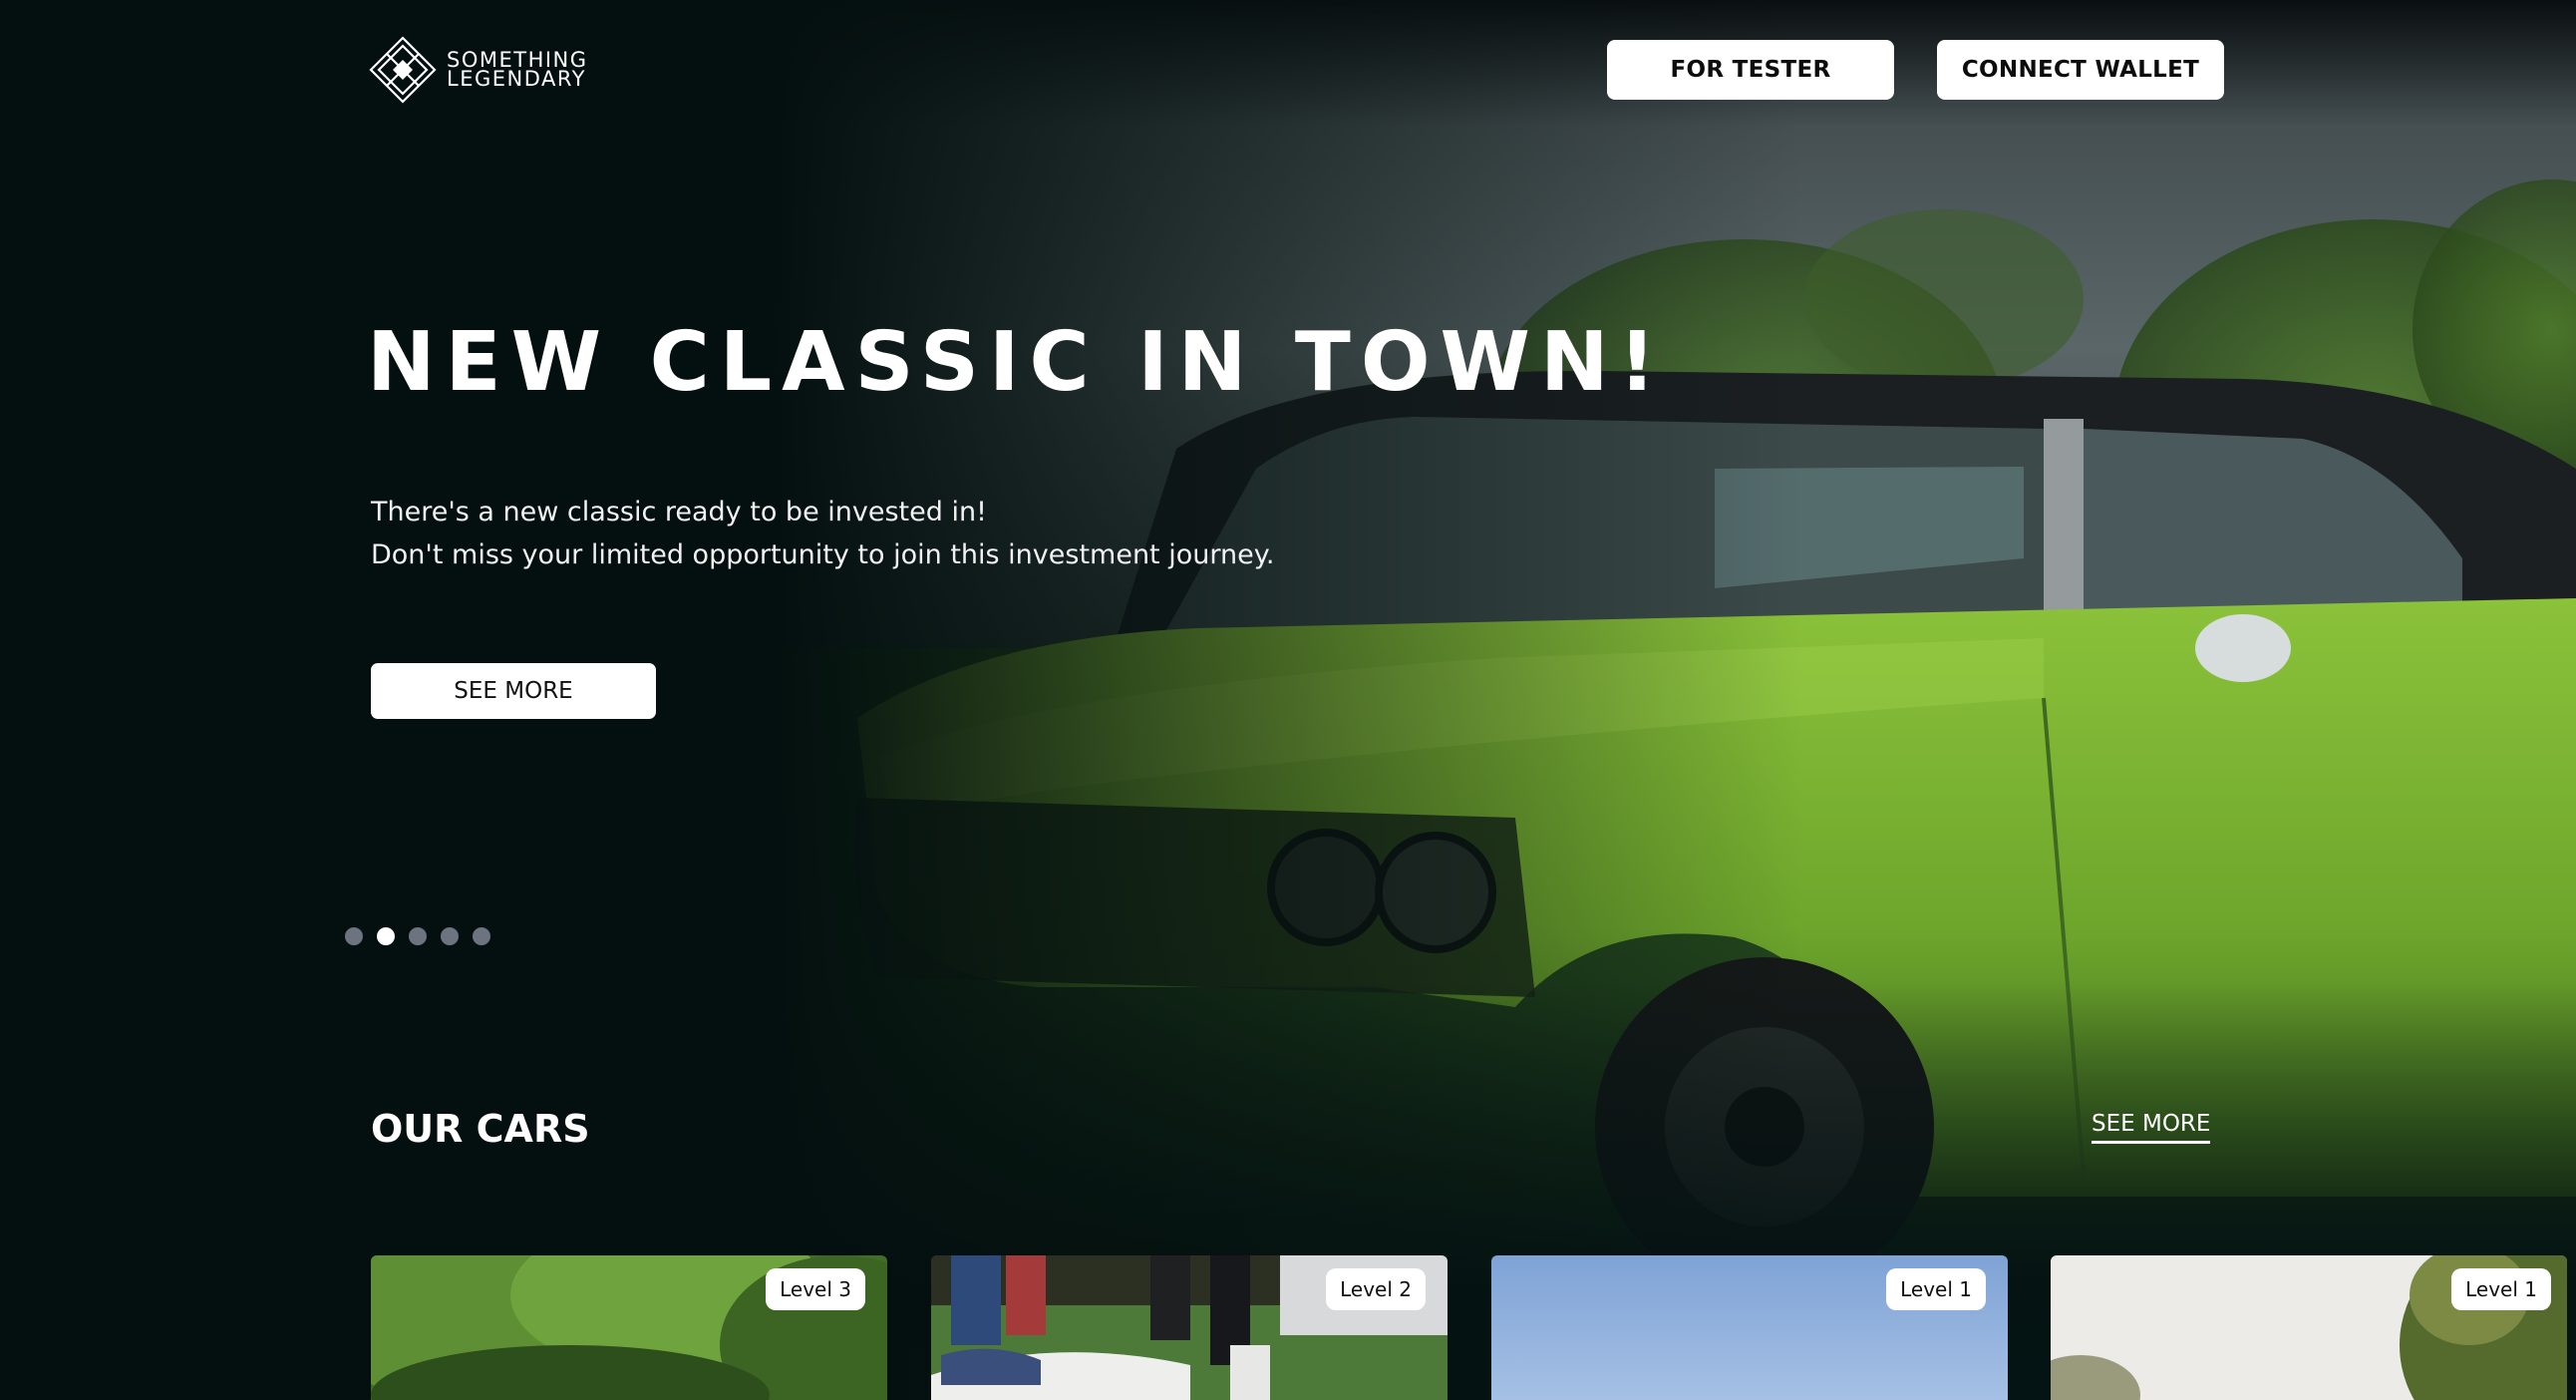 The width and height of the screenshot is (2576, 1400). What do you see at coordinates (1189, 1328) in the screenshot?
I see `car-card: Level 2` at bounding box center [1189, 1328].